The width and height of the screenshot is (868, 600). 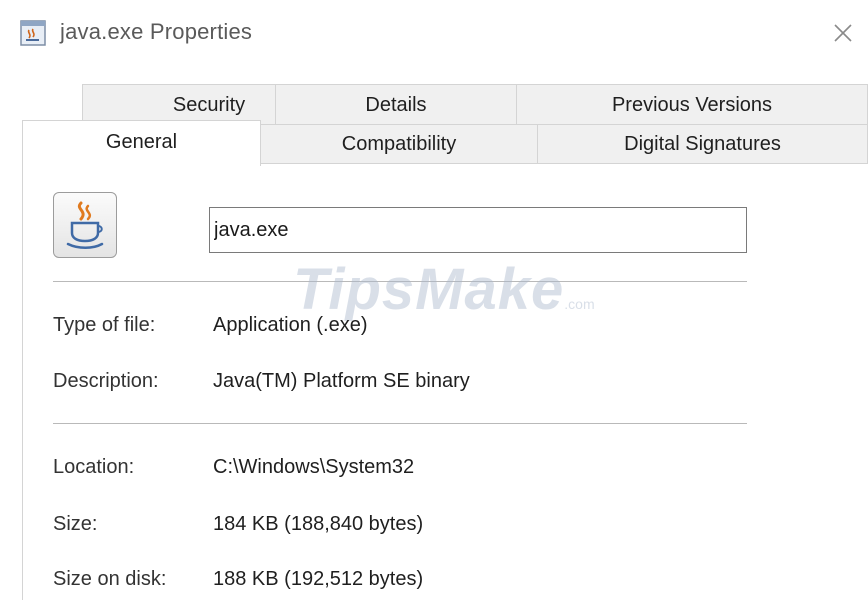 What do you see at coordinates (579, 304) in the screenshot?
I see `watermark-suffix: .com` at bounding box center [579, 304].